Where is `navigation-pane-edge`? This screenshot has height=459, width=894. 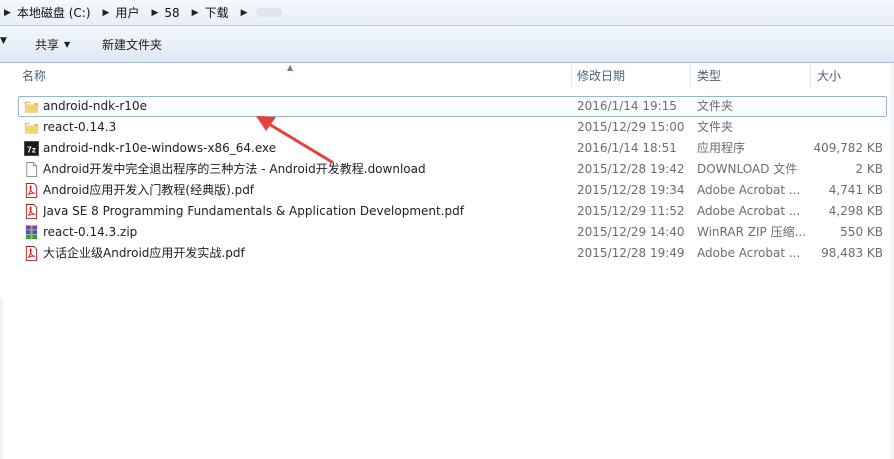
navigation-pane-edge is located at coordinates (1, 379).